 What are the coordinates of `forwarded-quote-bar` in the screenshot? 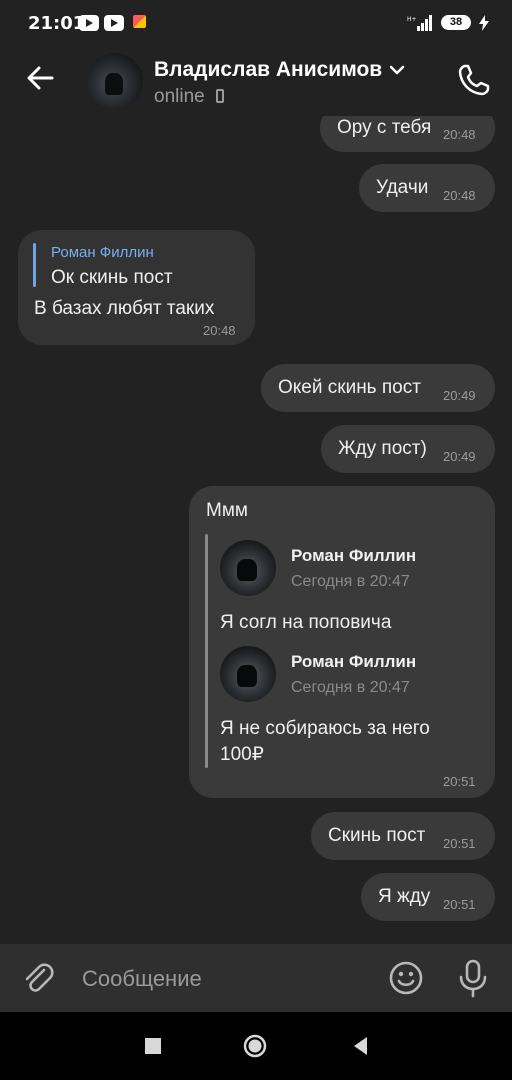 It's located at (206, 651).